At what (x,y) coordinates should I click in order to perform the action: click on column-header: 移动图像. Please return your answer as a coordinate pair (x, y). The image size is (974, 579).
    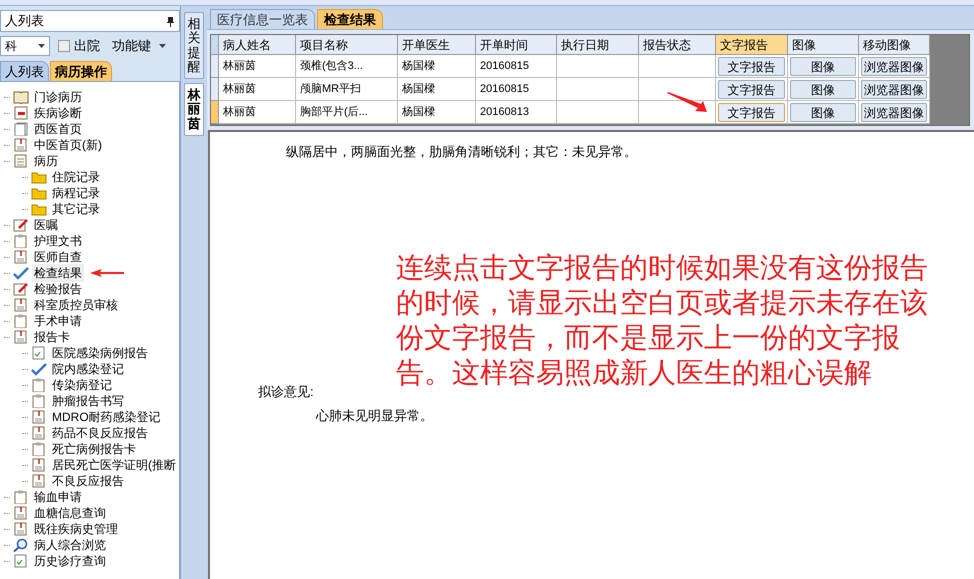
    Looking at the image, I should click on (894, 45).